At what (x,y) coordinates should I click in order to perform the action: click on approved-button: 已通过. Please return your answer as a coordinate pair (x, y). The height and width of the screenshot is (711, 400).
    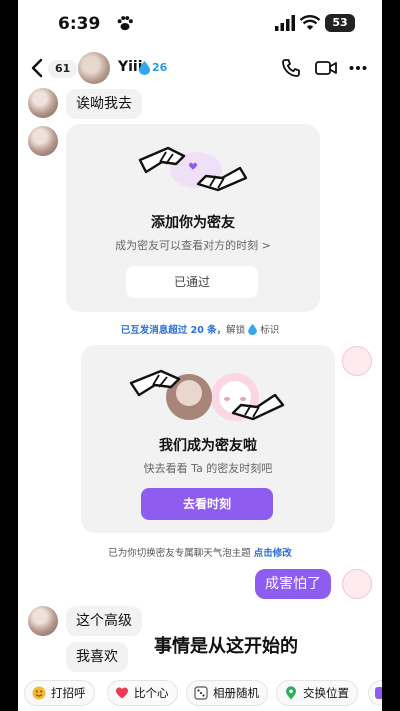
    Looking at the image, I should click on (192, 282).